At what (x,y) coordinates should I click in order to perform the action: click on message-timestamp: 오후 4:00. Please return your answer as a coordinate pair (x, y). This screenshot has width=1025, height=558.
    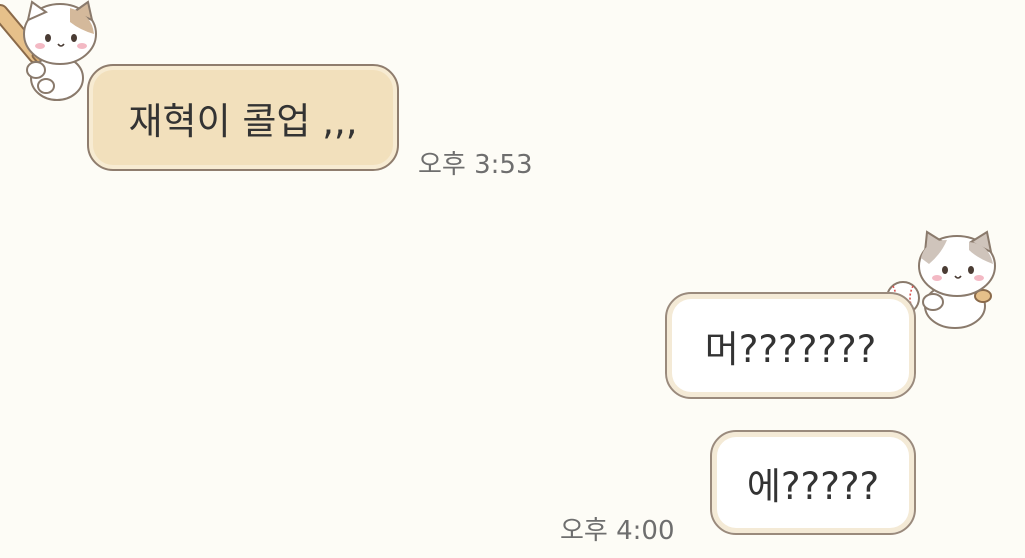
    Looking at the image, I should click on (617, 531).